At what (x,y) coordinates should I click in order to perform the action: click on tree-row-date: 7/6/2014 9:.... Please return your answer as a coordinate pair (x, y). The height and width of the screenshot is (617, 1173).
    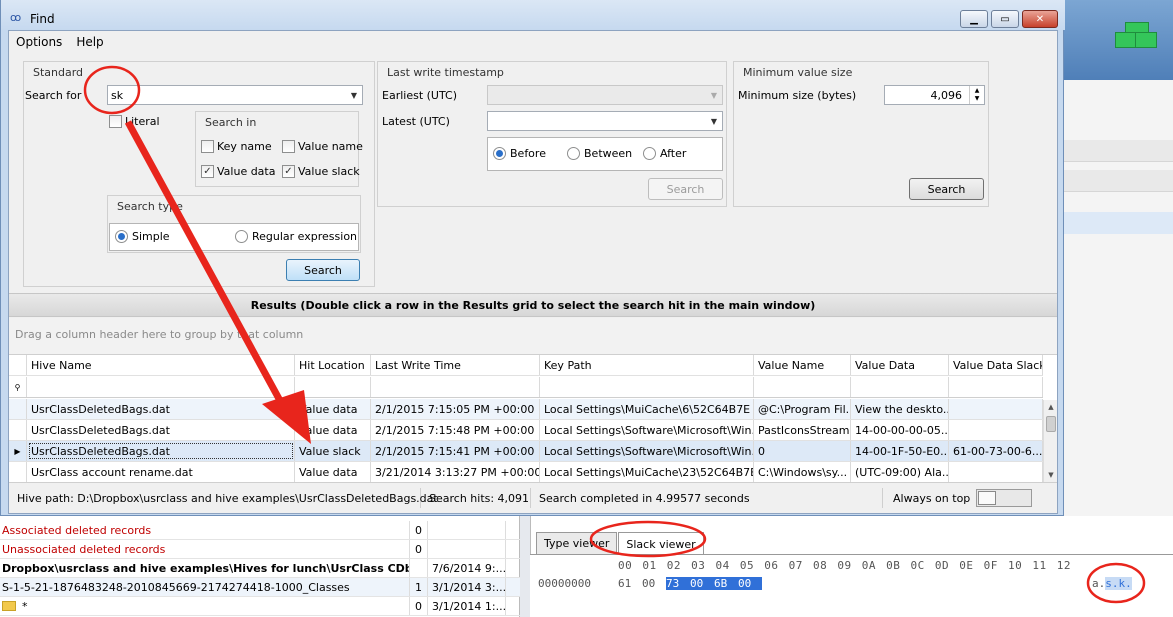
    Looking at the image, I should click on (467, 568).